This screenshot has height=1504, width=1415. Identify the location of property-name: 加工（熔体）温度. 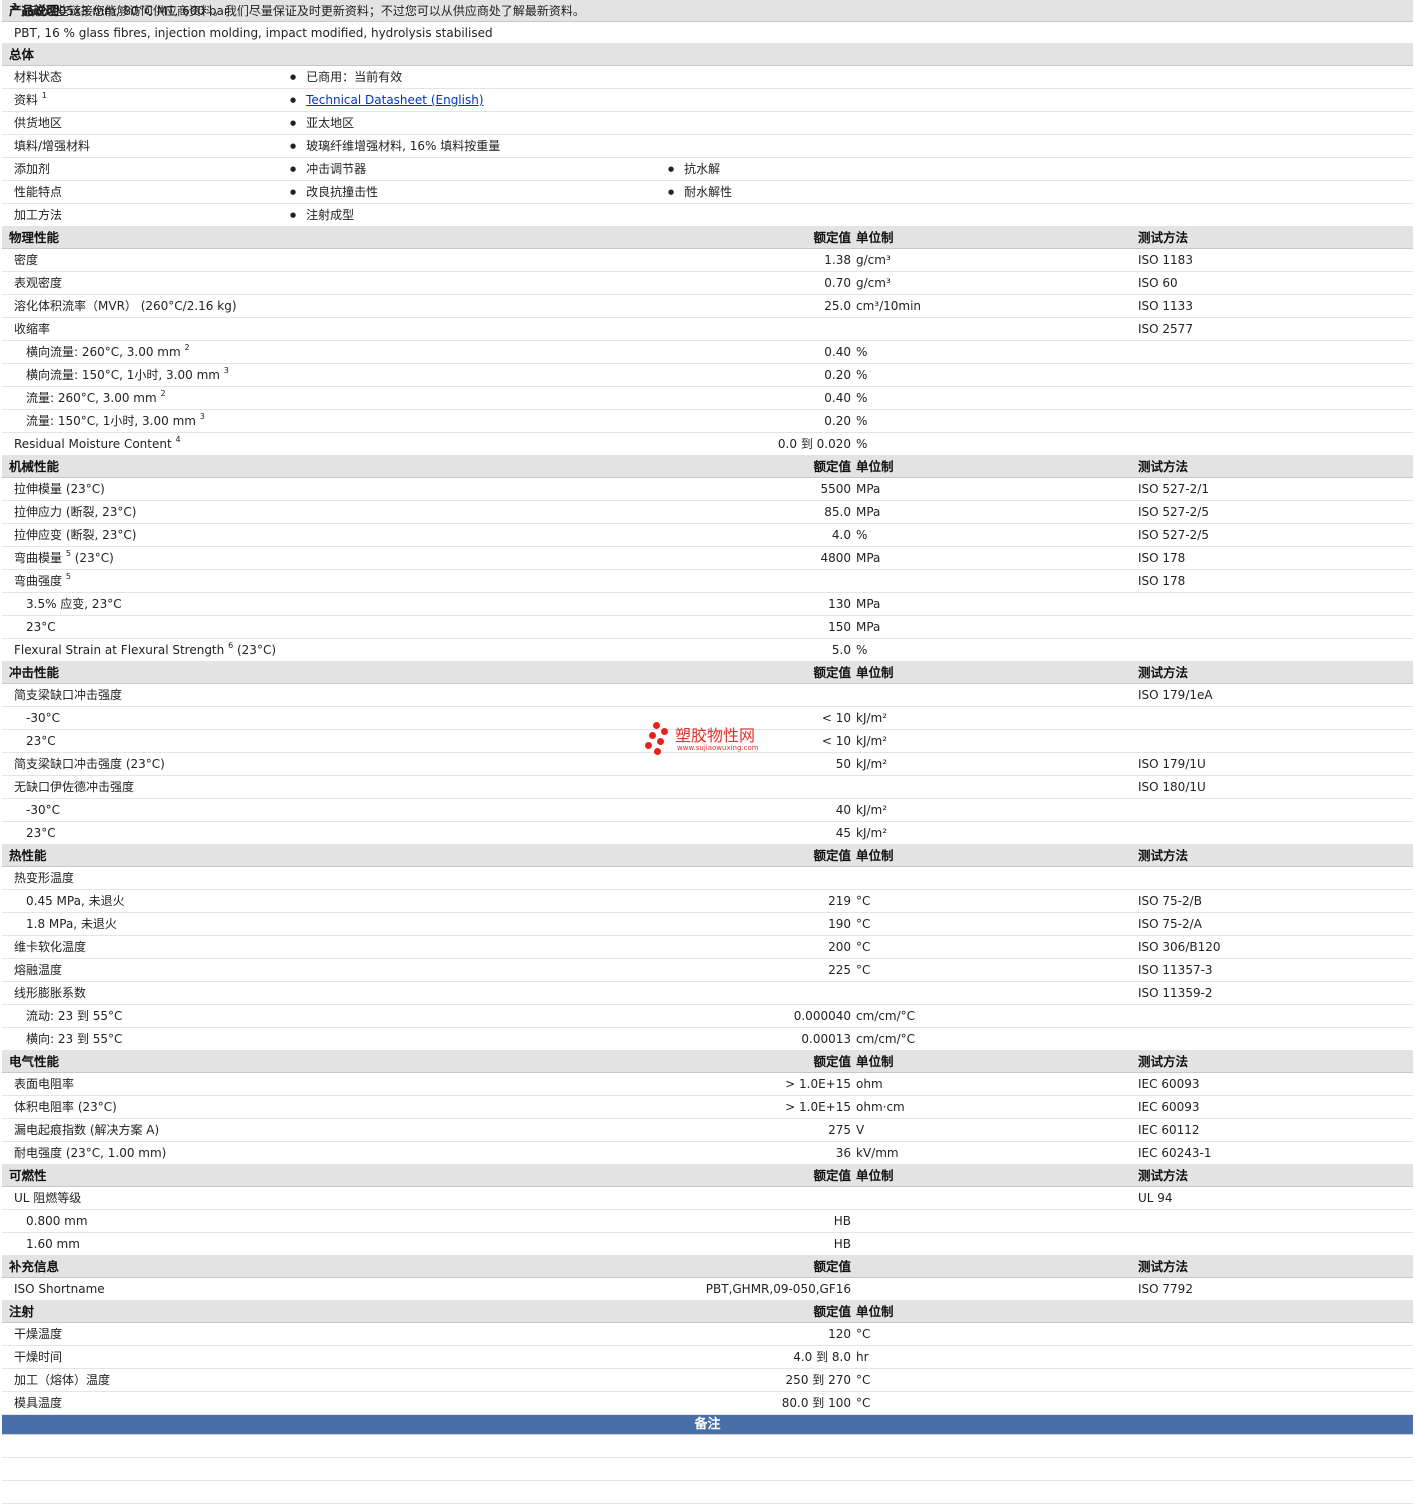
(62, 1380).